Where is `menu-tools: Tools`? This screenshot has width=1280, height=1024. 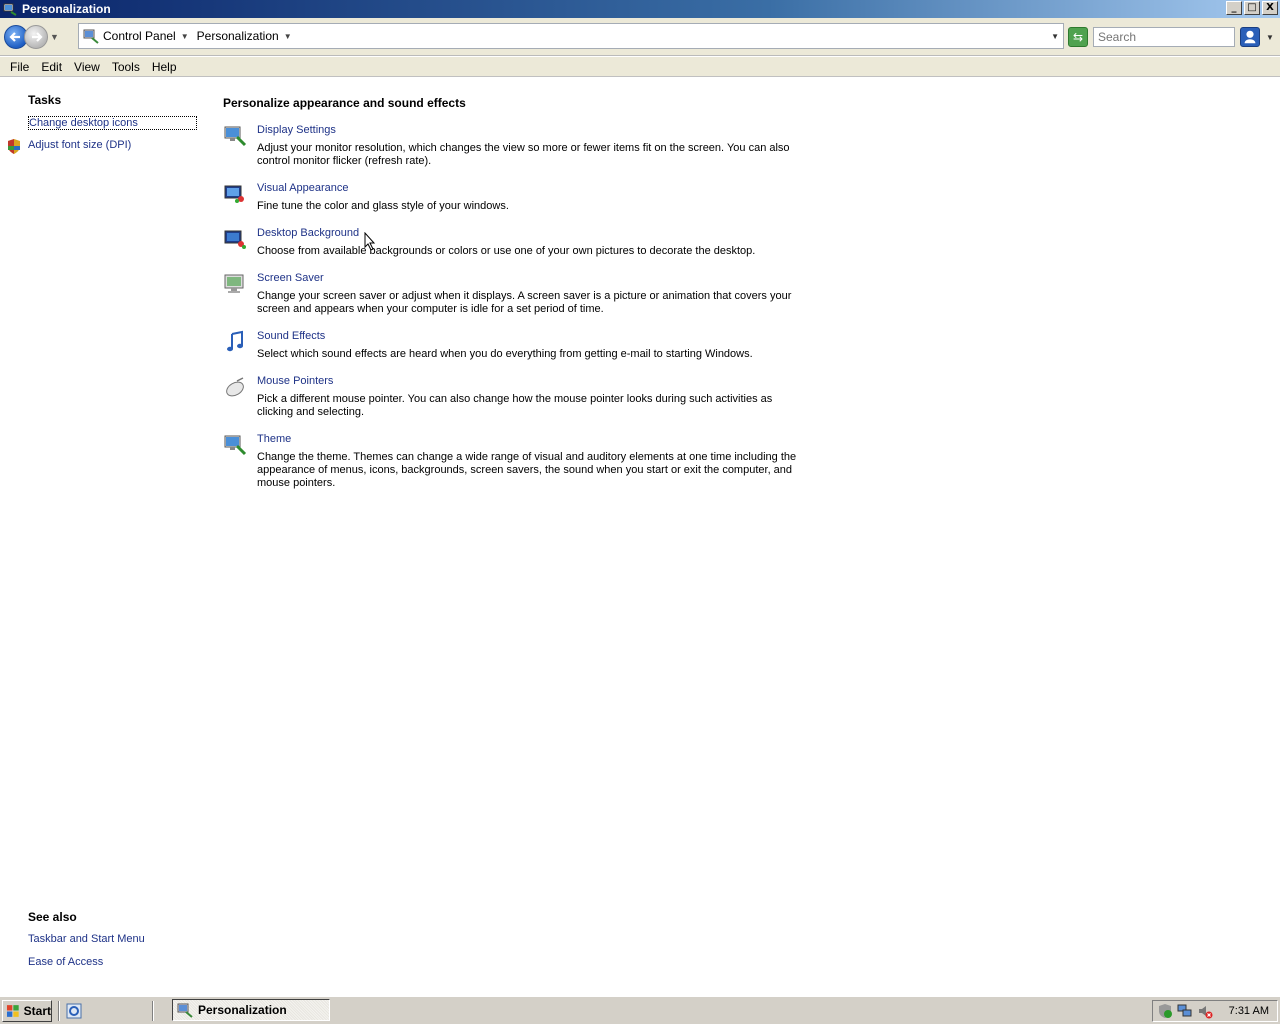 menu-tools: Tools is located at coordinates (126, 67).